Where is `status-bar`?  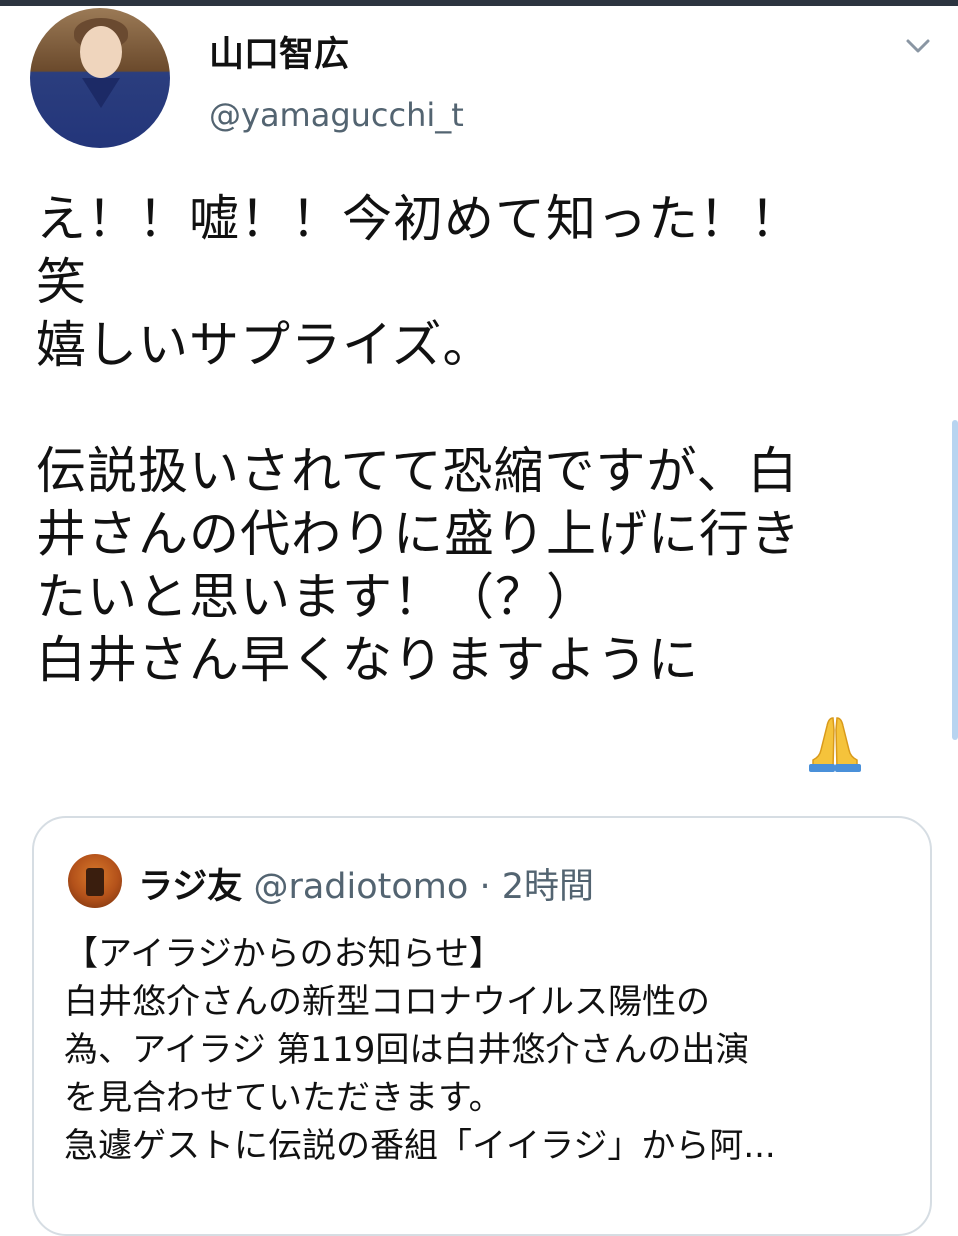
status-bar is located at coordinates (479, 3).